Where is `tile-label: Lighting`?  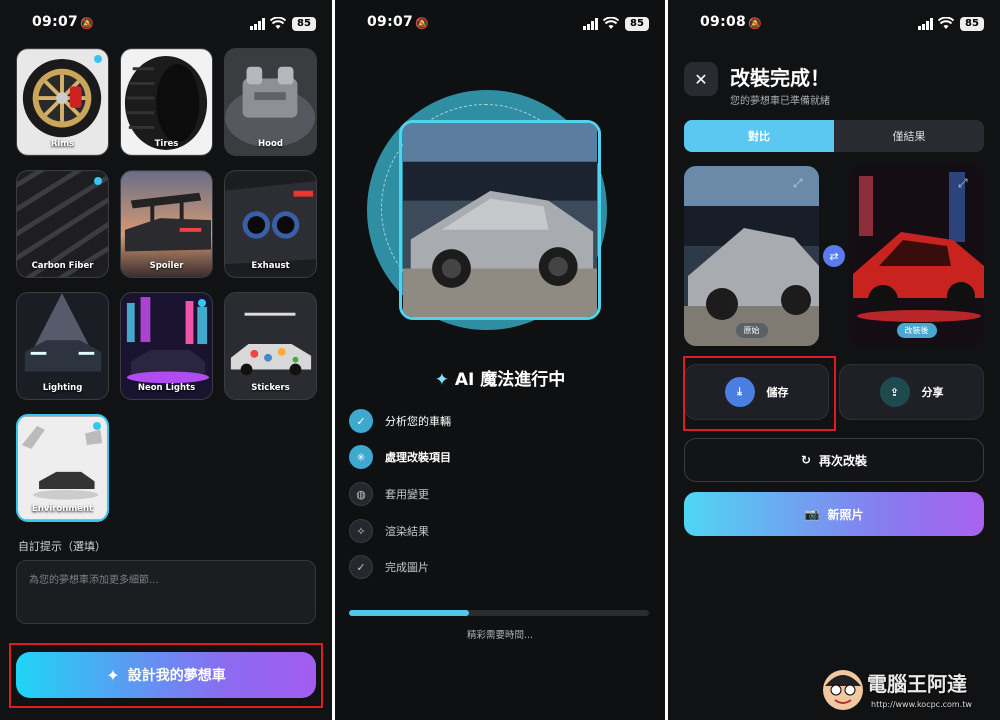
tile-label: Lighting is located at coordinates (62, 388).